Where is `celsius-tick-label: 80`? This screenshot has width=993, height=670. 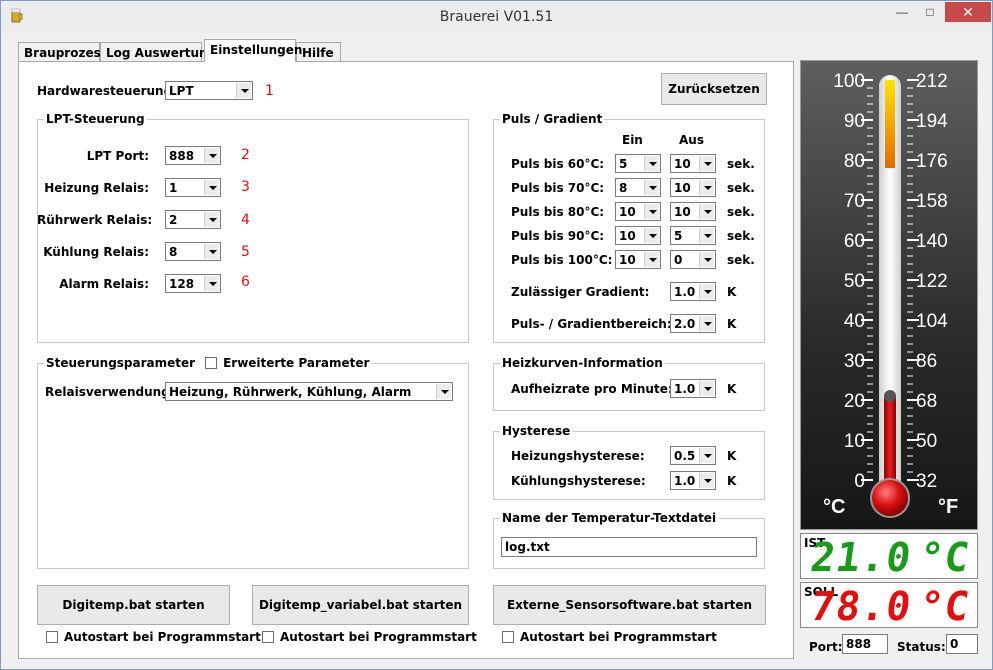
celsius-tick-label: 80 is located at coordinates (854, 161).